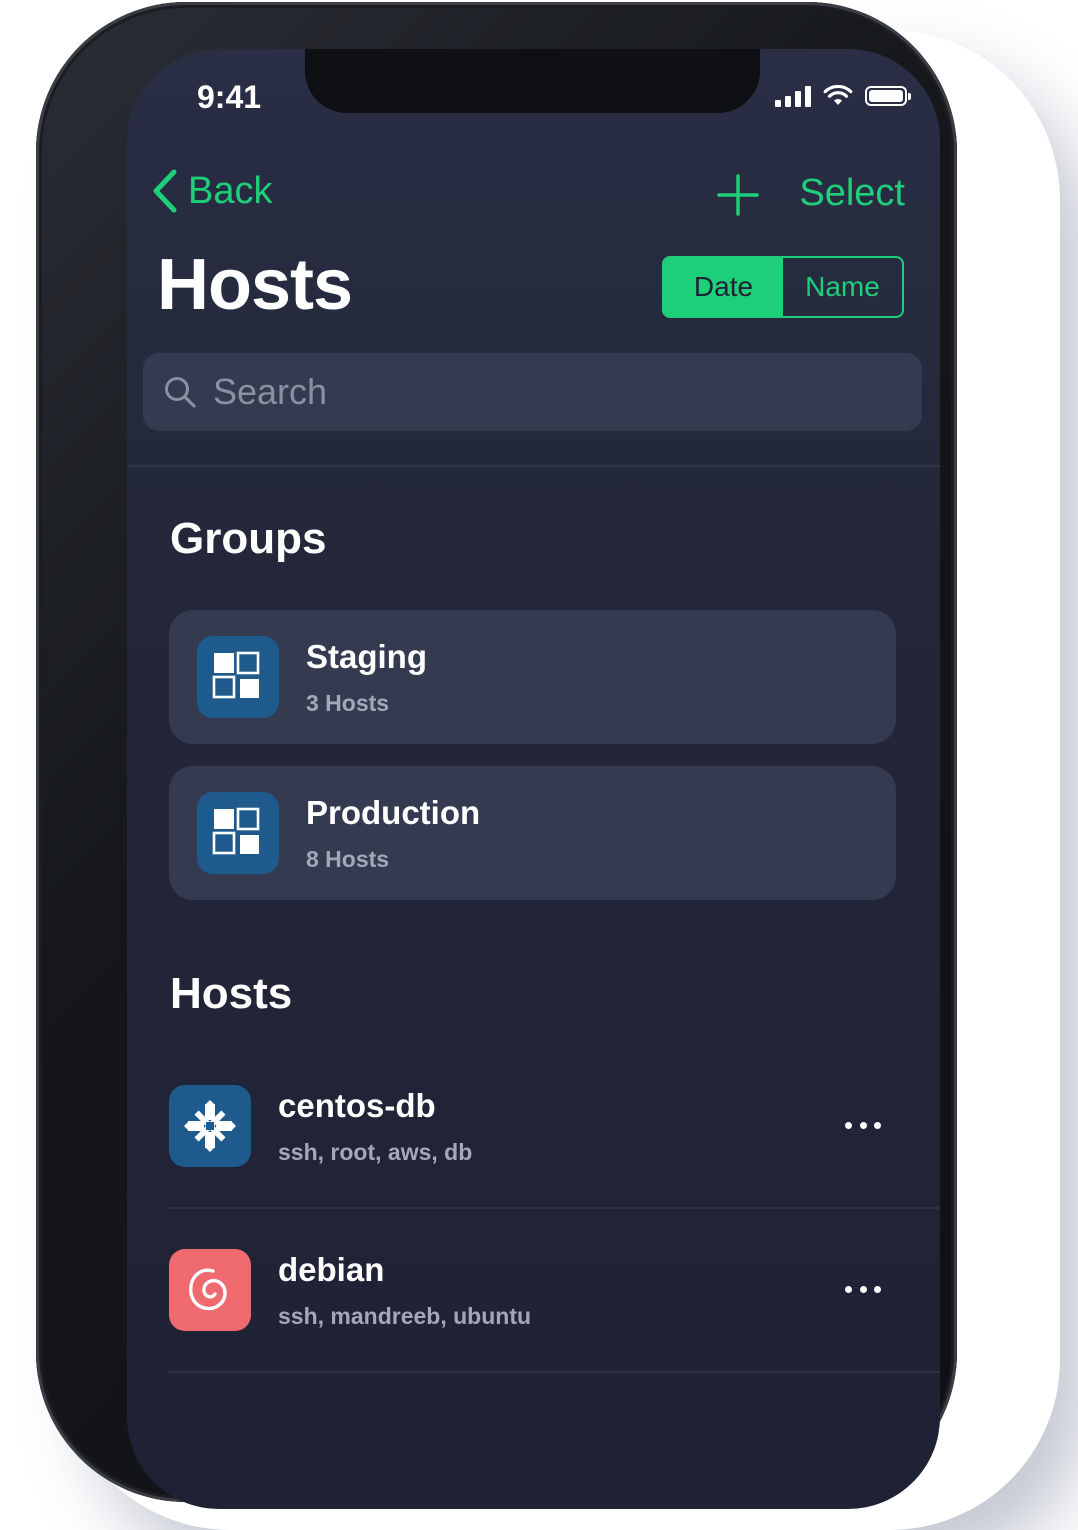 The height and width of the screenshot is (1530, 1078). Describe the element at coordinates (348, 859) in the screenshot. I see `group-host-count: 8 Hosts` at that location.